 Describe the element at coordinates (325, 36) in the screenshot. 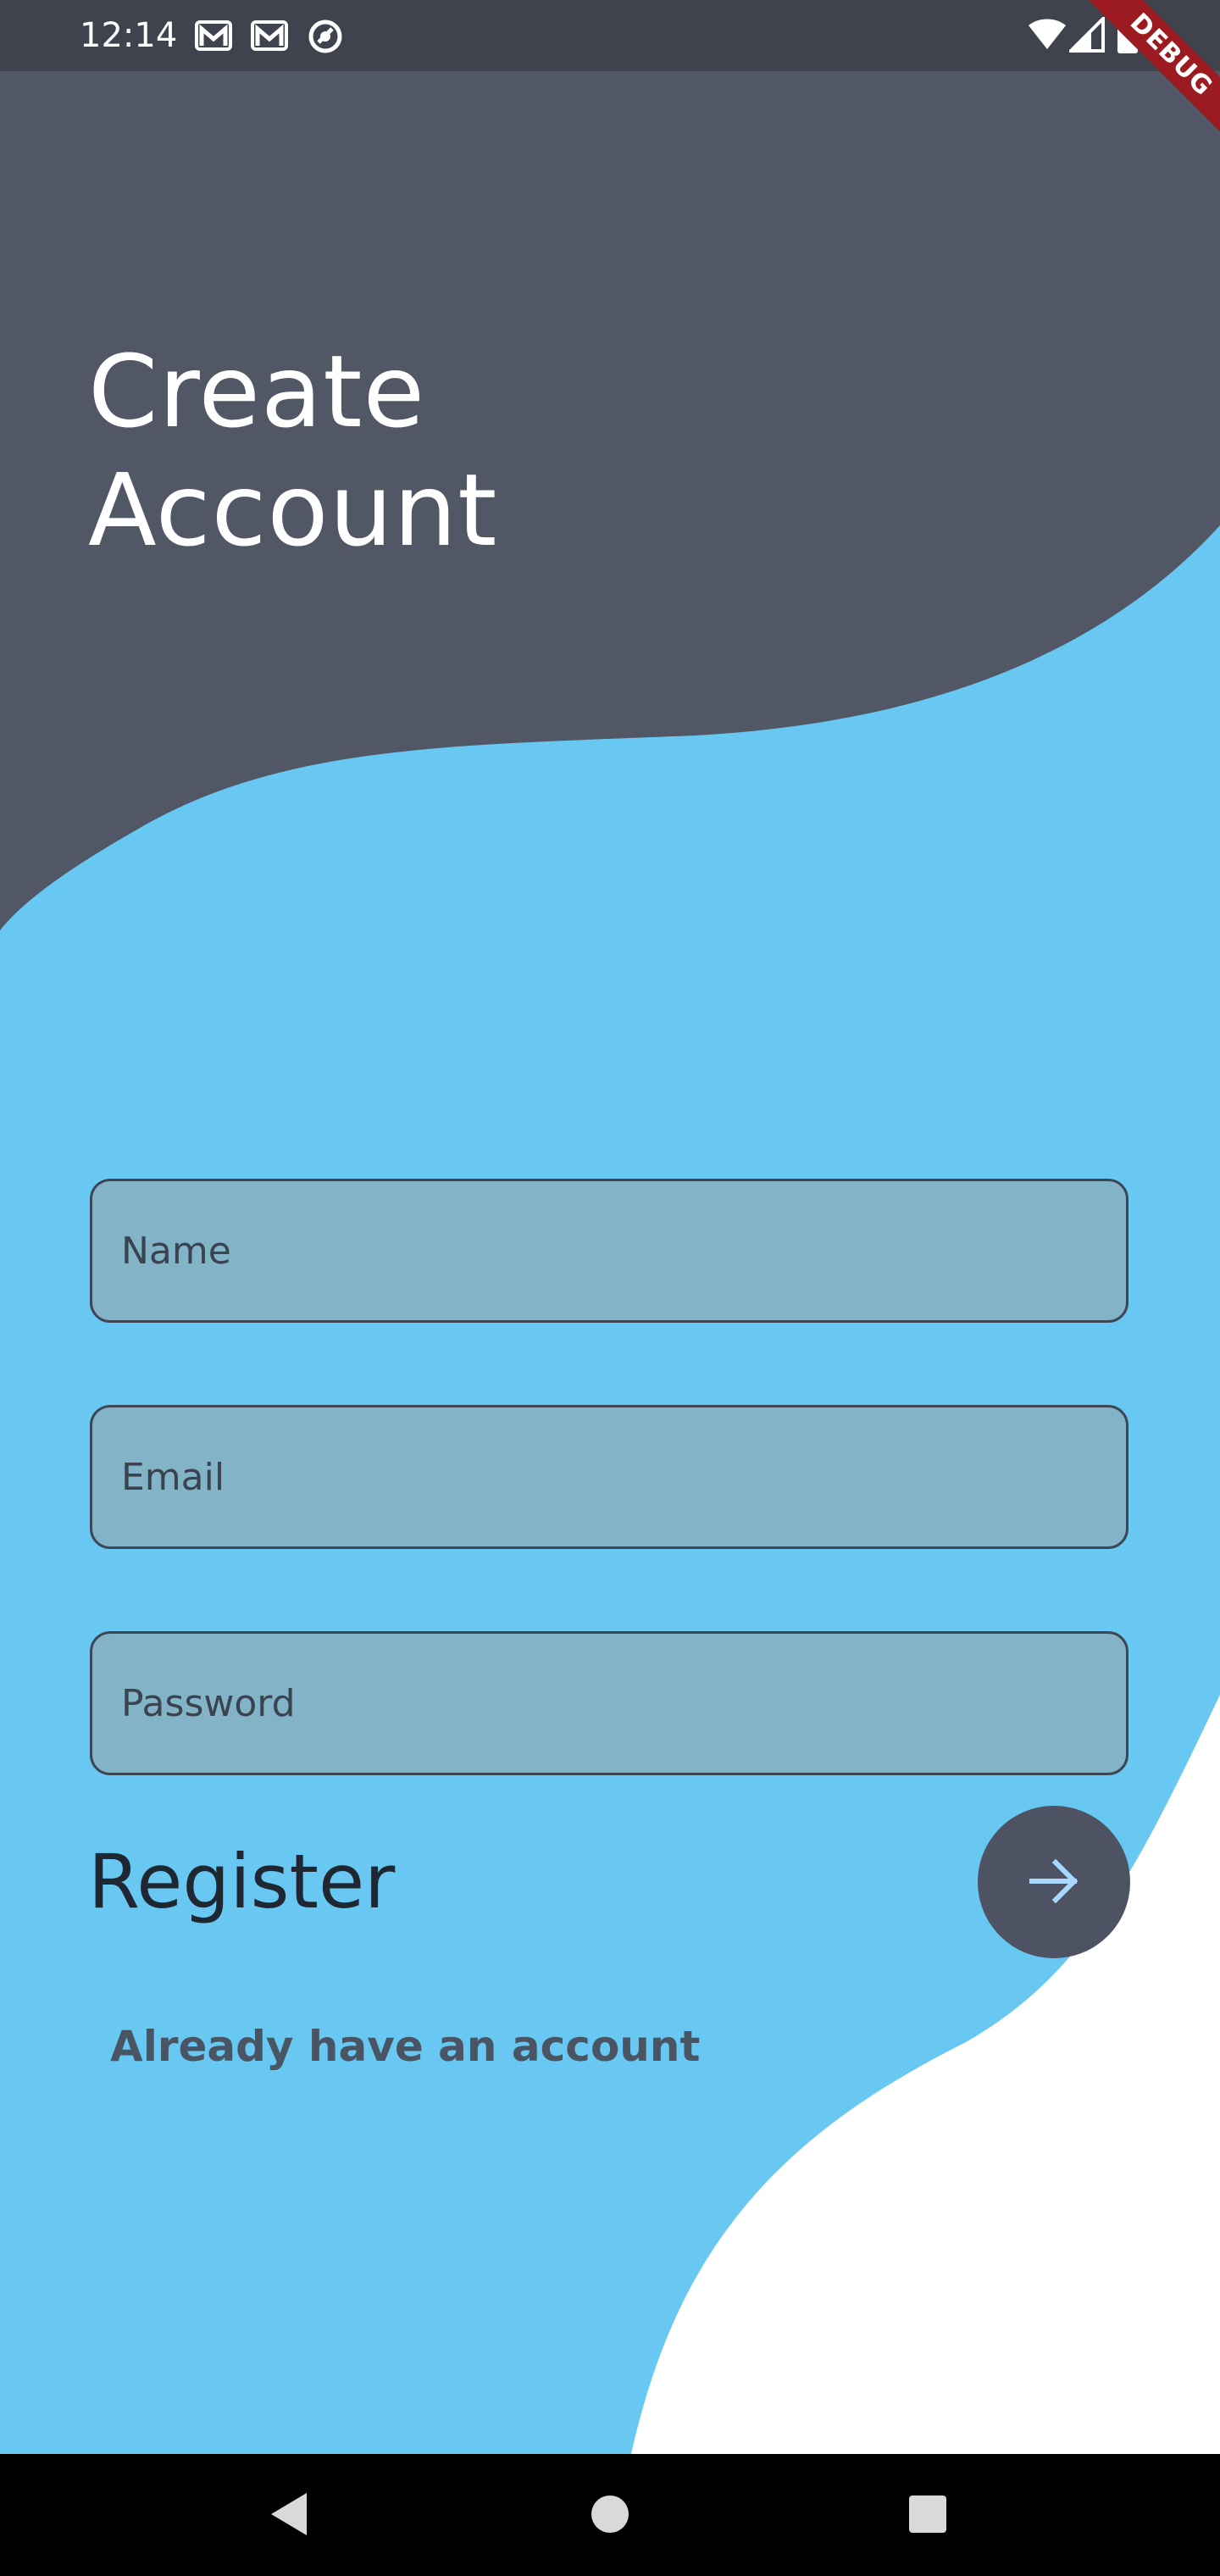

I see `sync-icon` at that location.